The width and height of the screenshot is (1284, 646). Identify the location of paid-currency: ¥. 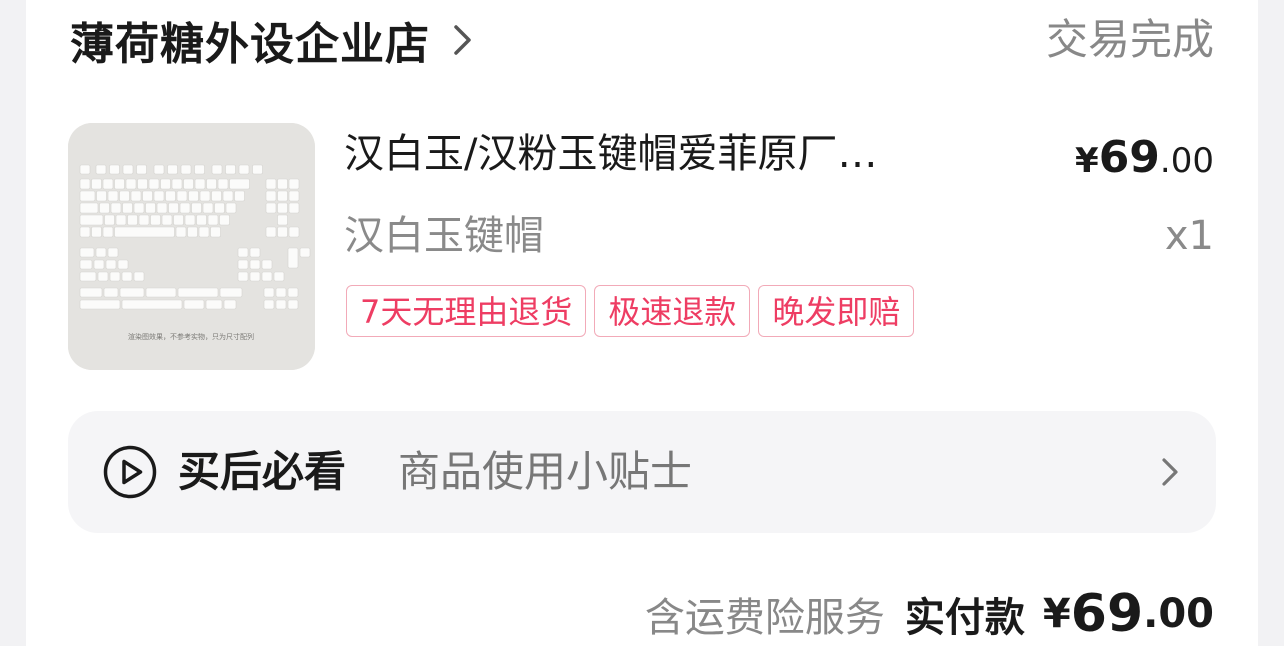
(1056, 614).